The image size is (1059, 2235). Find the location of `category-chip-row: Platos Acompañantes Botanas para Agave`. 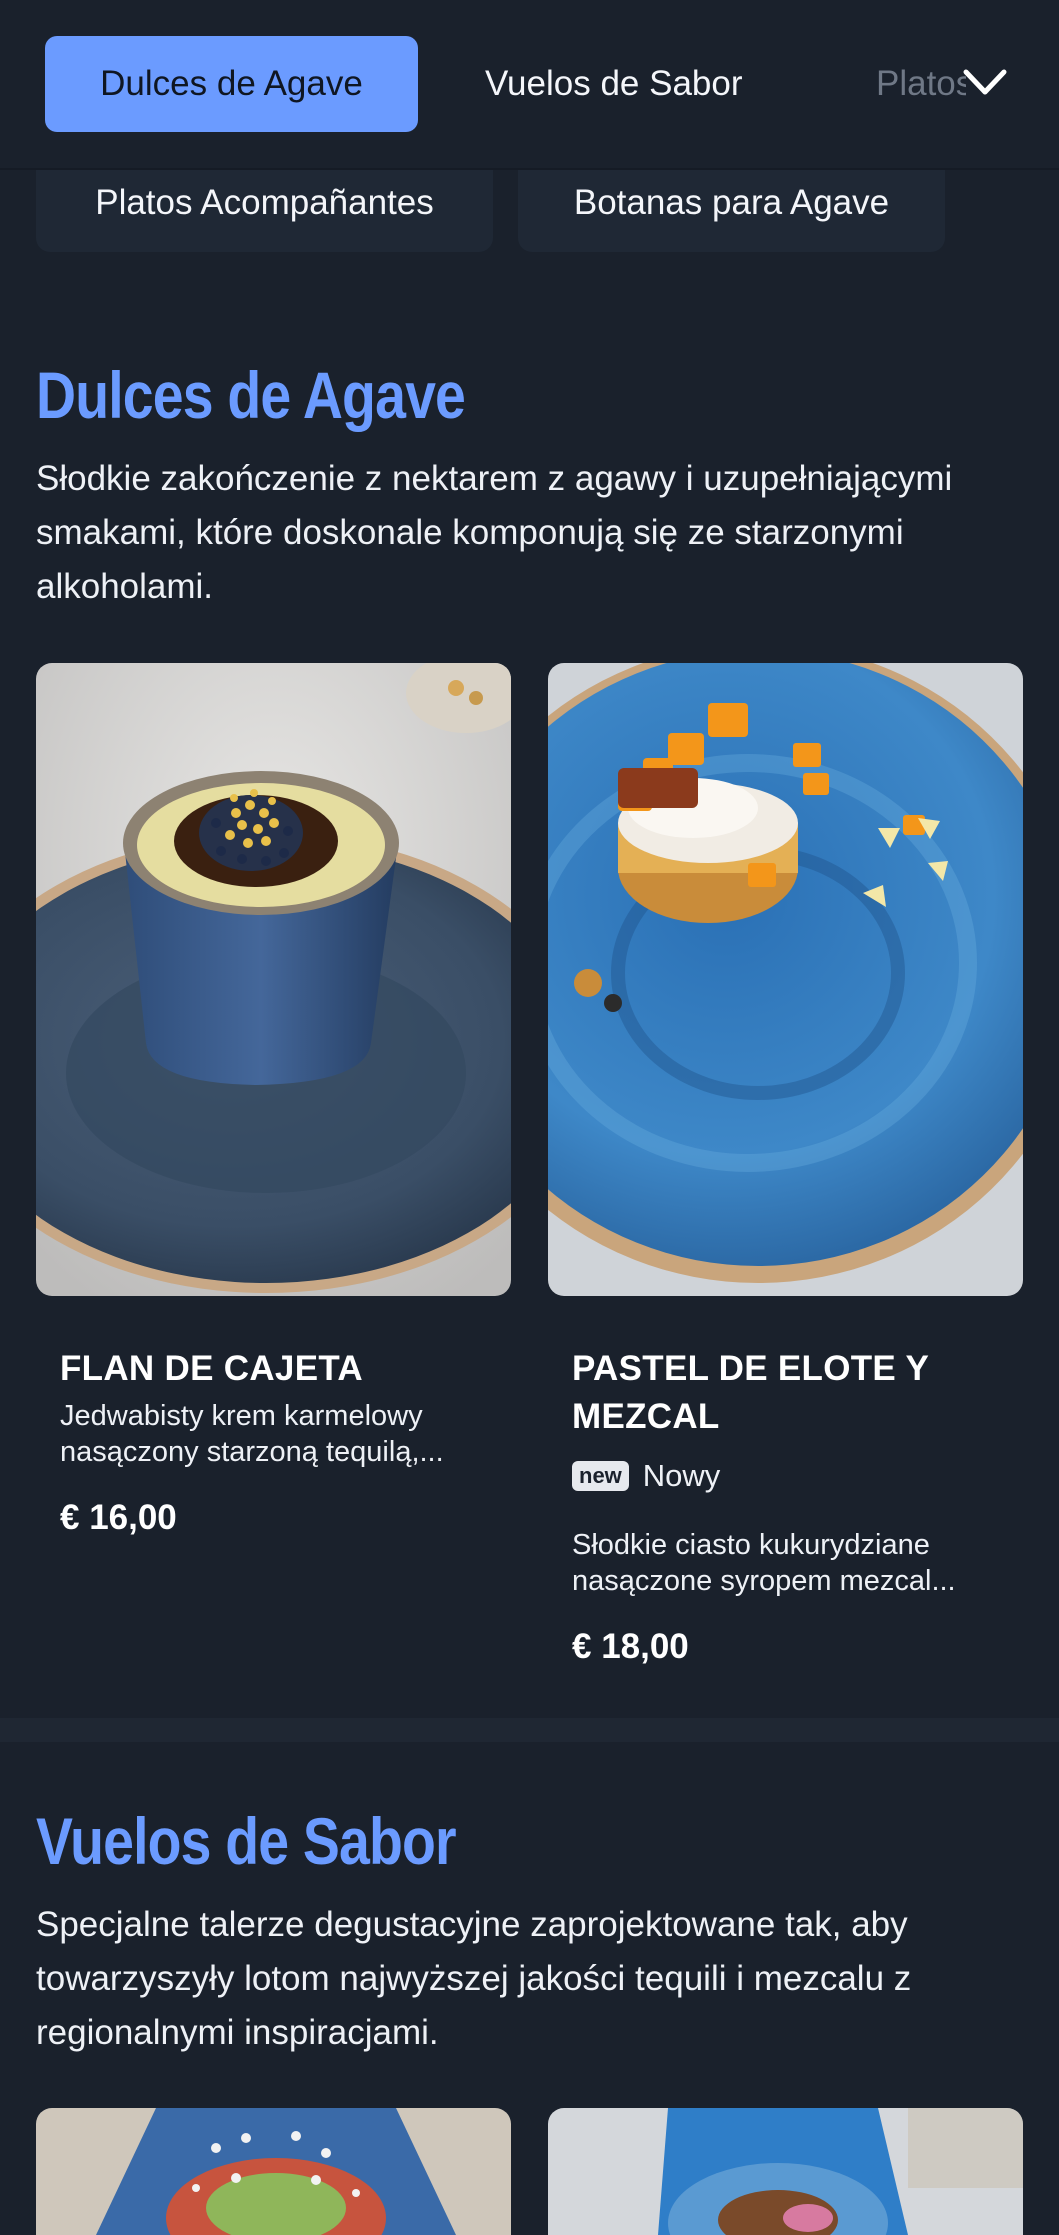

category-chip-row: Platos Acompañantes Botanas para Agave is located at coordinates (529, 210).